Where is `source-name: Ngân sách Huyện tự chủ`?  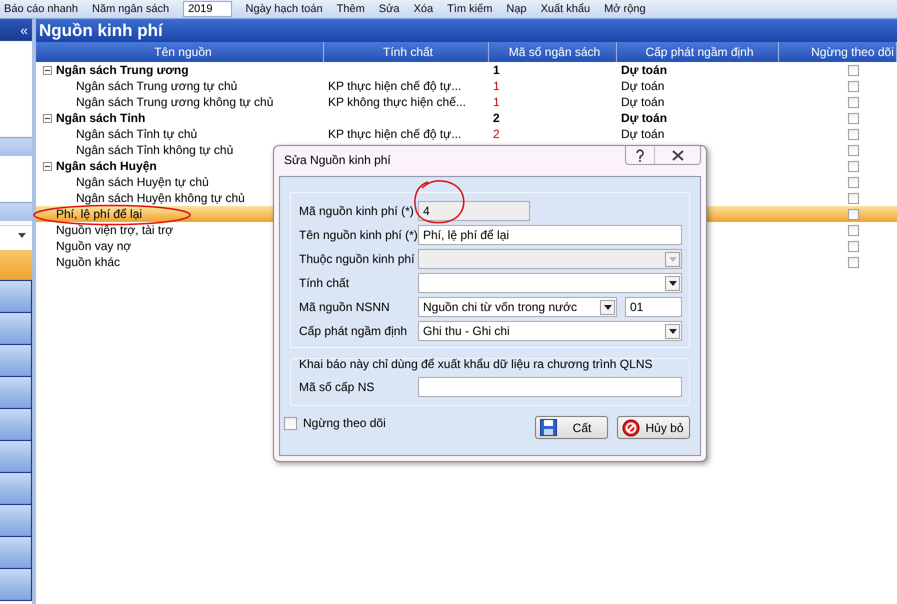
source-name: Ngân sách Huyện tự chủ is located at coordinates (142, 182).